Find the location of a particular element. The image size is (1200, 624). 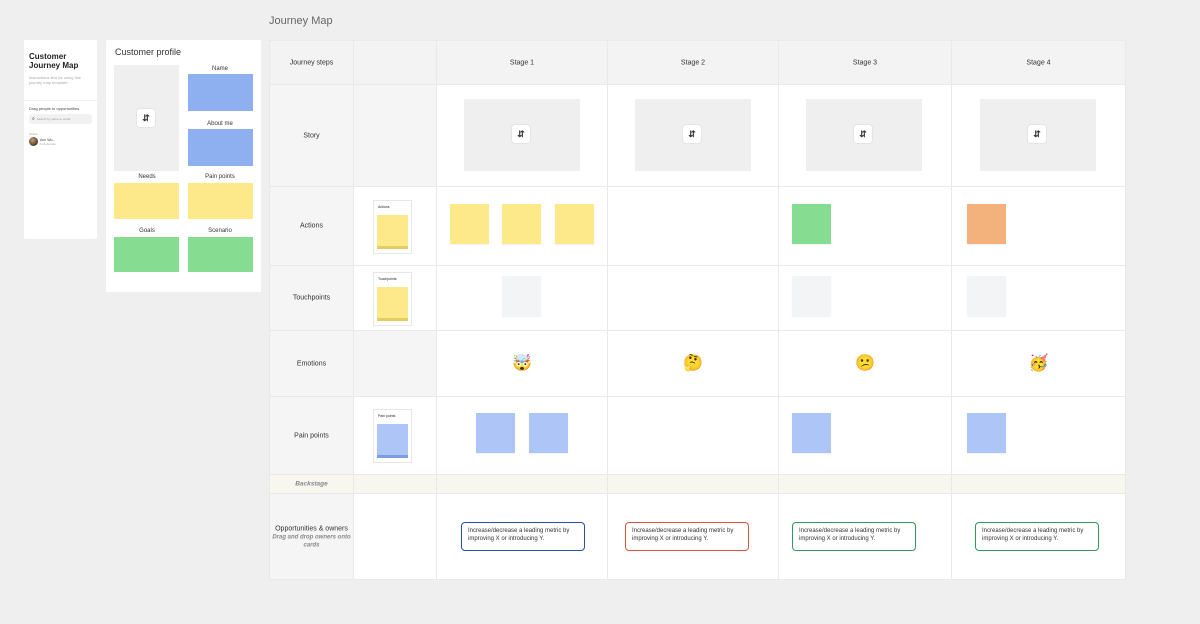

emotions-cell-stage-3: 😕 is located at coordinates (865, 363).